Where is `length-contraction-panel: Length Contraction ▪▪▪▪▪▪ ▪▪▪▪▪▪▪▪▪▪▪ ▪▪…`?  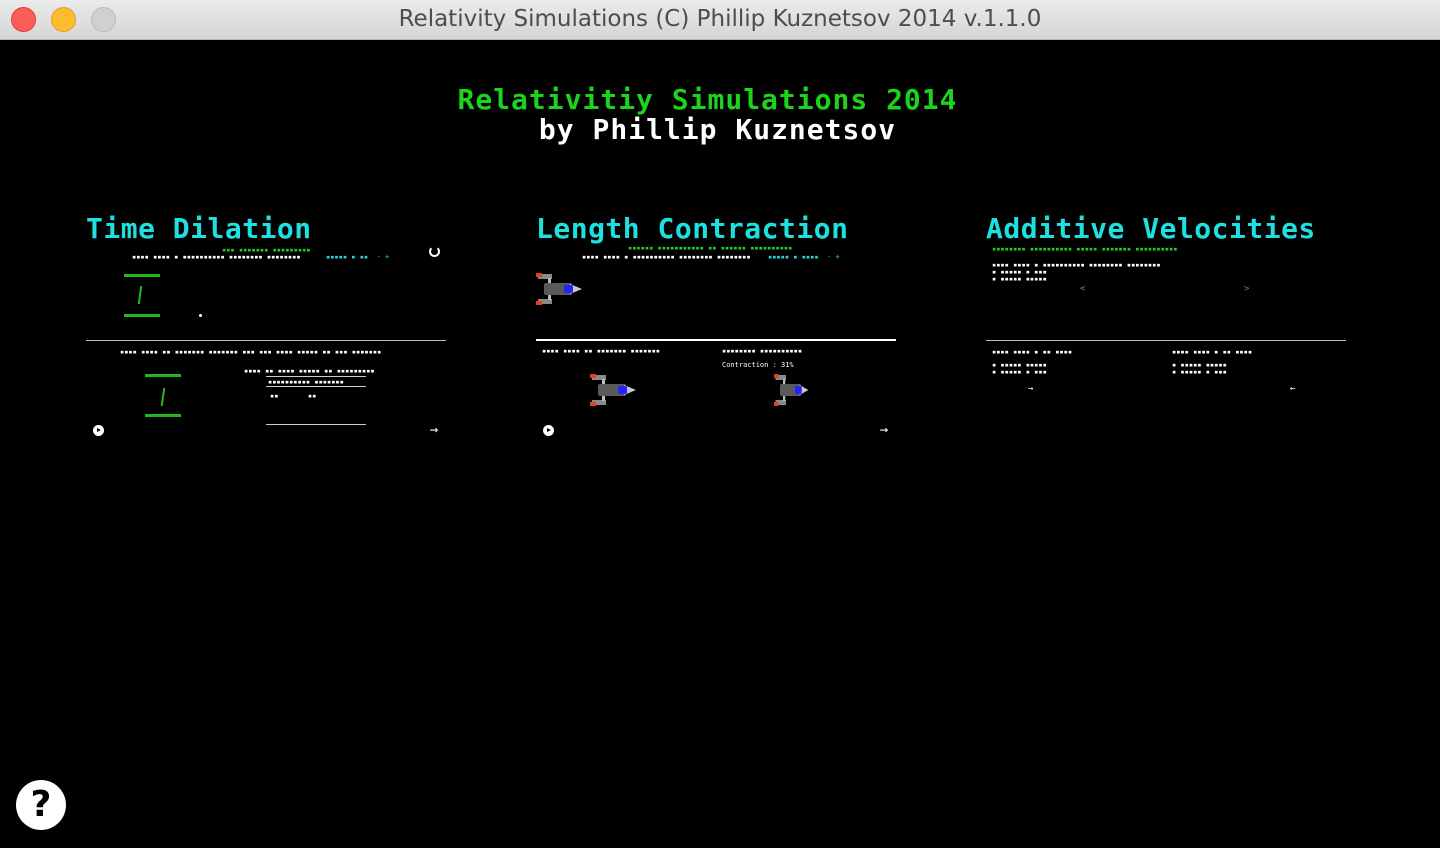
length-contraction-panel: Length Contraction ▪▪▪▪▪▪ ▪▪▪▪▪▪▪▪▪▪▪ ▪▪… is located at coordinates (717, 328).